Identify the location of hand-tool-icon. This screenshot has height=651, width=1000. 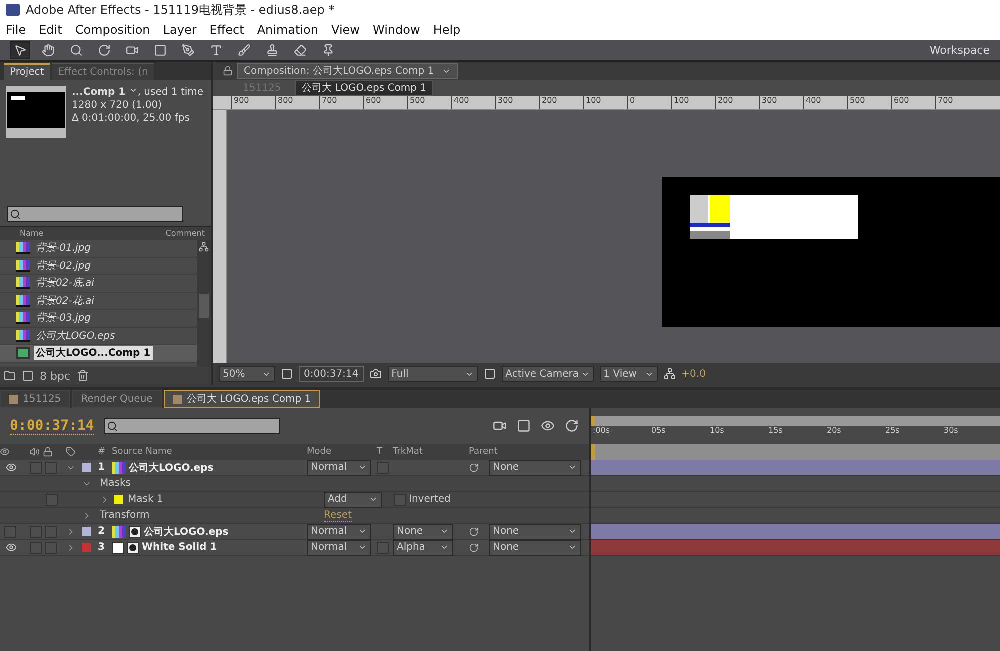
(48, 50).